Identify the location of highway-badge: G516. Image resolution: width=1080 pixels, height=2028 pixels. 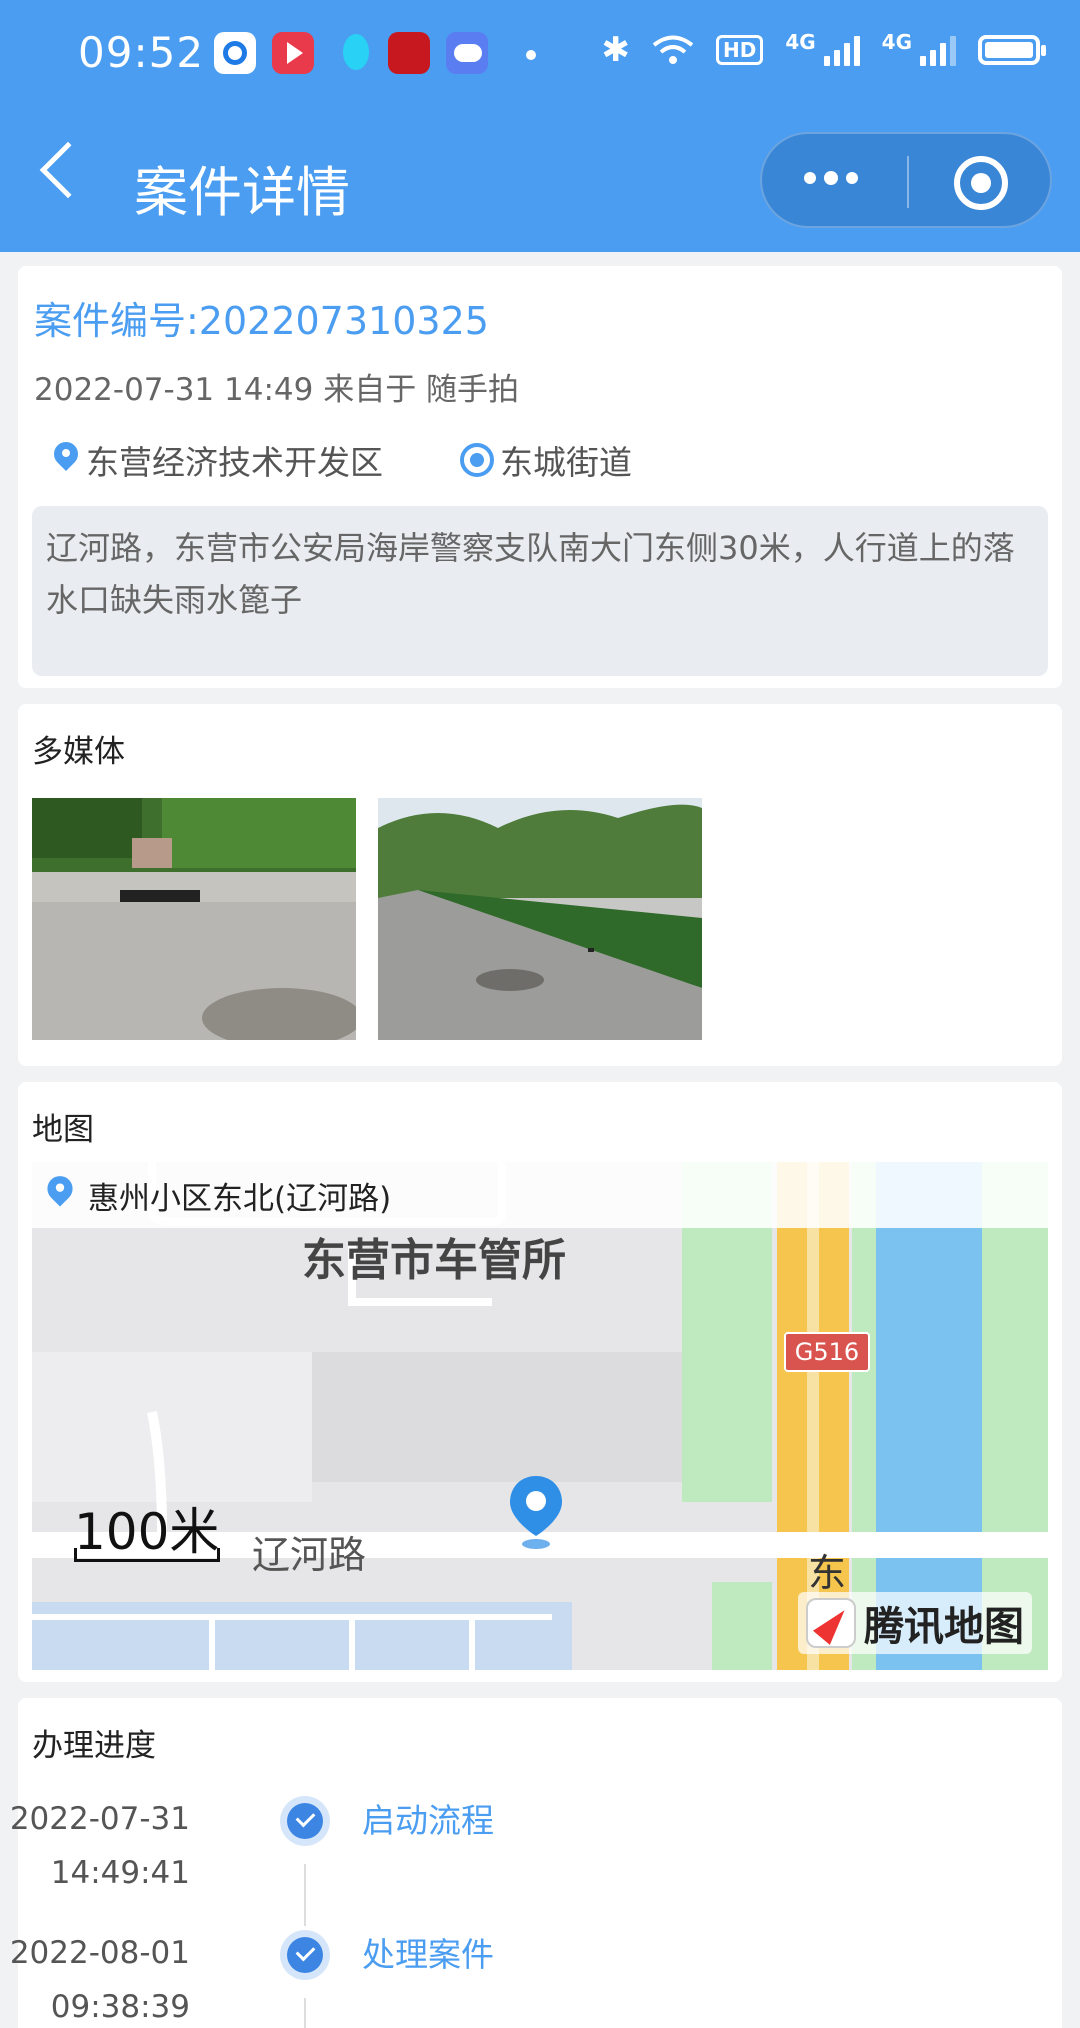
(827, 1352).